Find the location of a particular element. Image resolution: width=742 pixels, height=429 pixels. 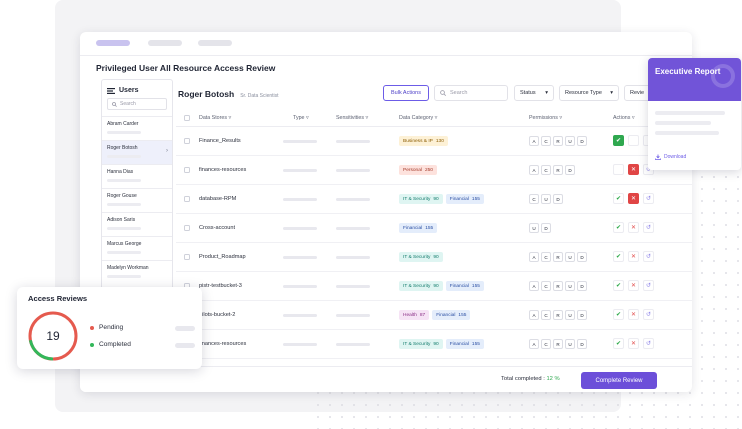

col-sensitivities: Sensitivities ▿ is located at coordinates (352, 118).